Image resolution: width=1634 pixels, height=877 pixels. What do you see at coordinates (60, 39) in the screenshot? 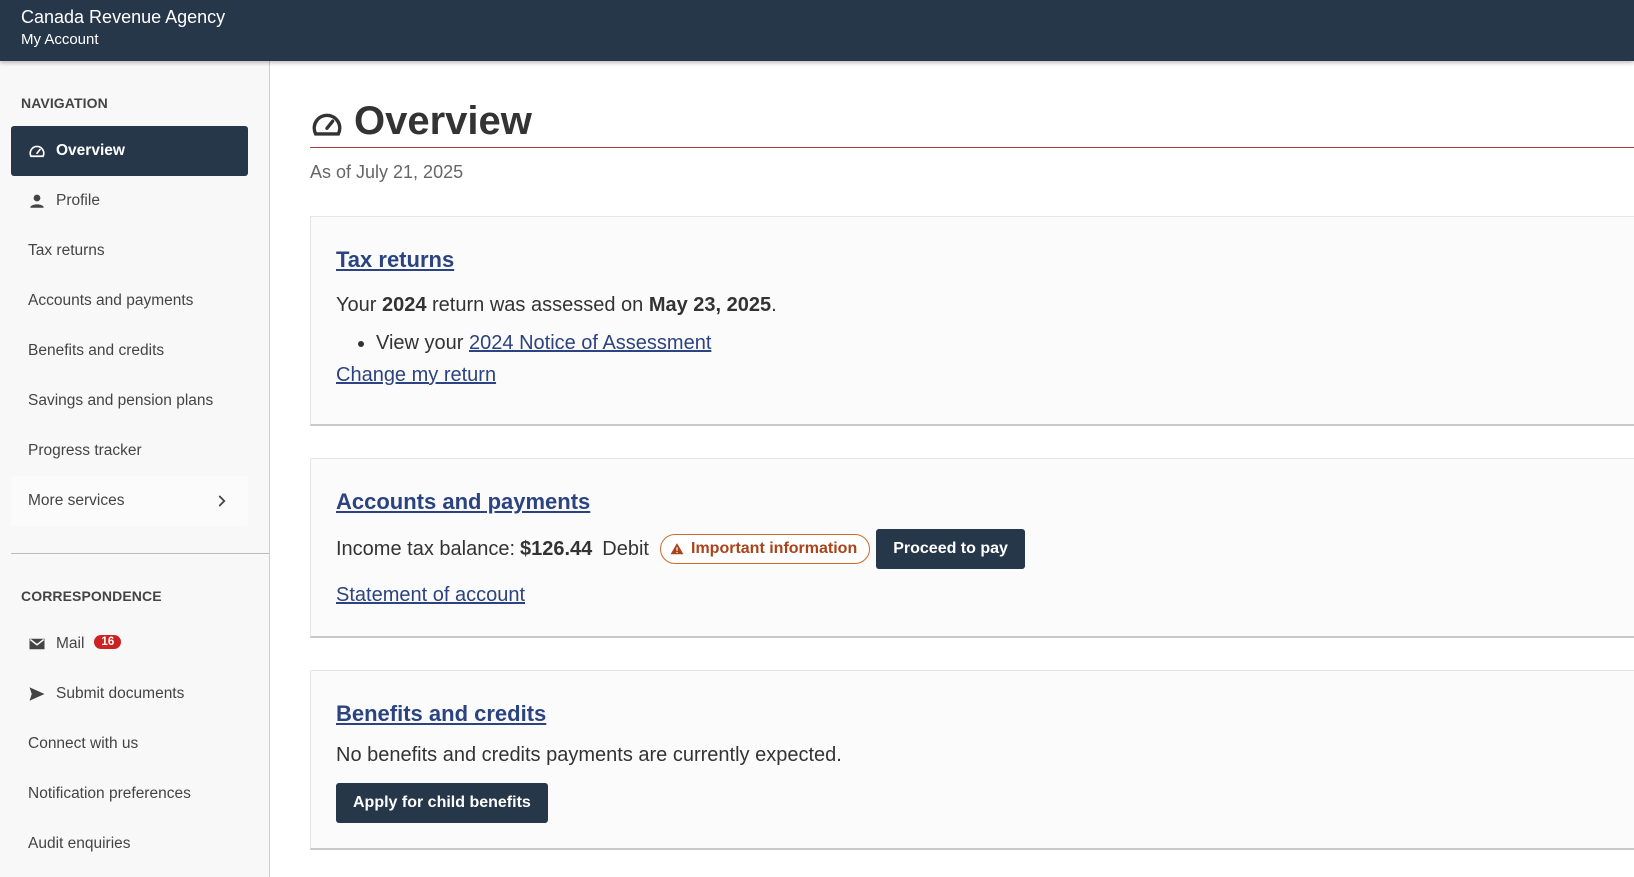
I see `account-label: My Account` at bounding box center [60, 39].